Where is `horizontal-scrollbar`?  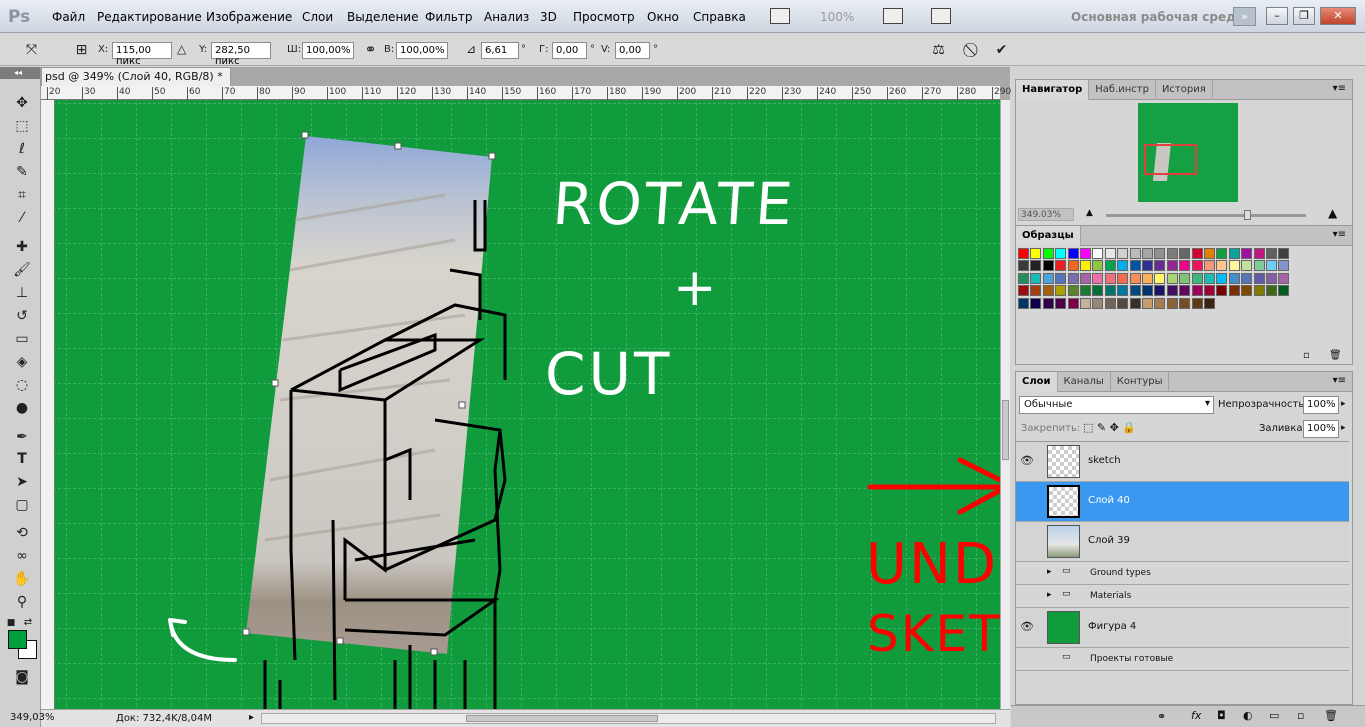
horizontal-scrollbar is located at coordinates (628, 718).